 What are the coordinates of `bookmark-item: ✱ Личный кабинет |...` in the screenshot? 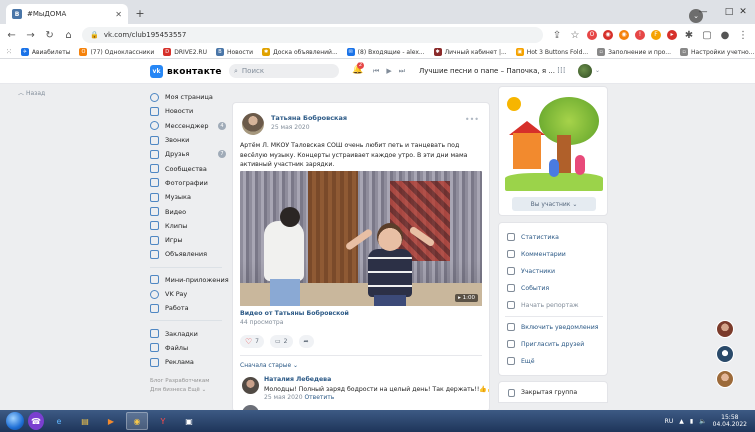 It's located at (470, 52).